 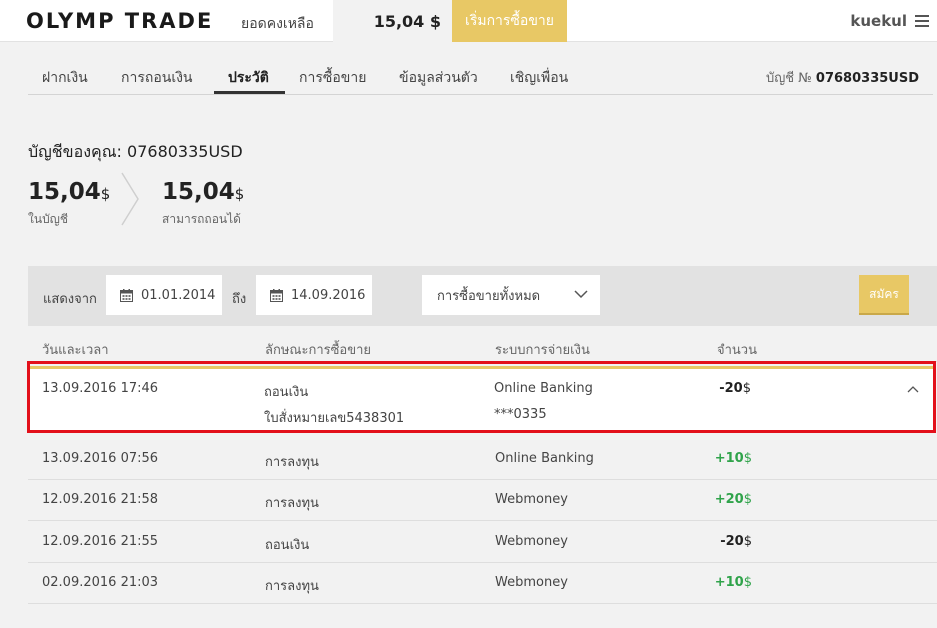 What do you see at coordinates (100, 458) in the screenshot?
I see `row-datetime: 13.09.2016 07:56` at bounding box center [100, 458].